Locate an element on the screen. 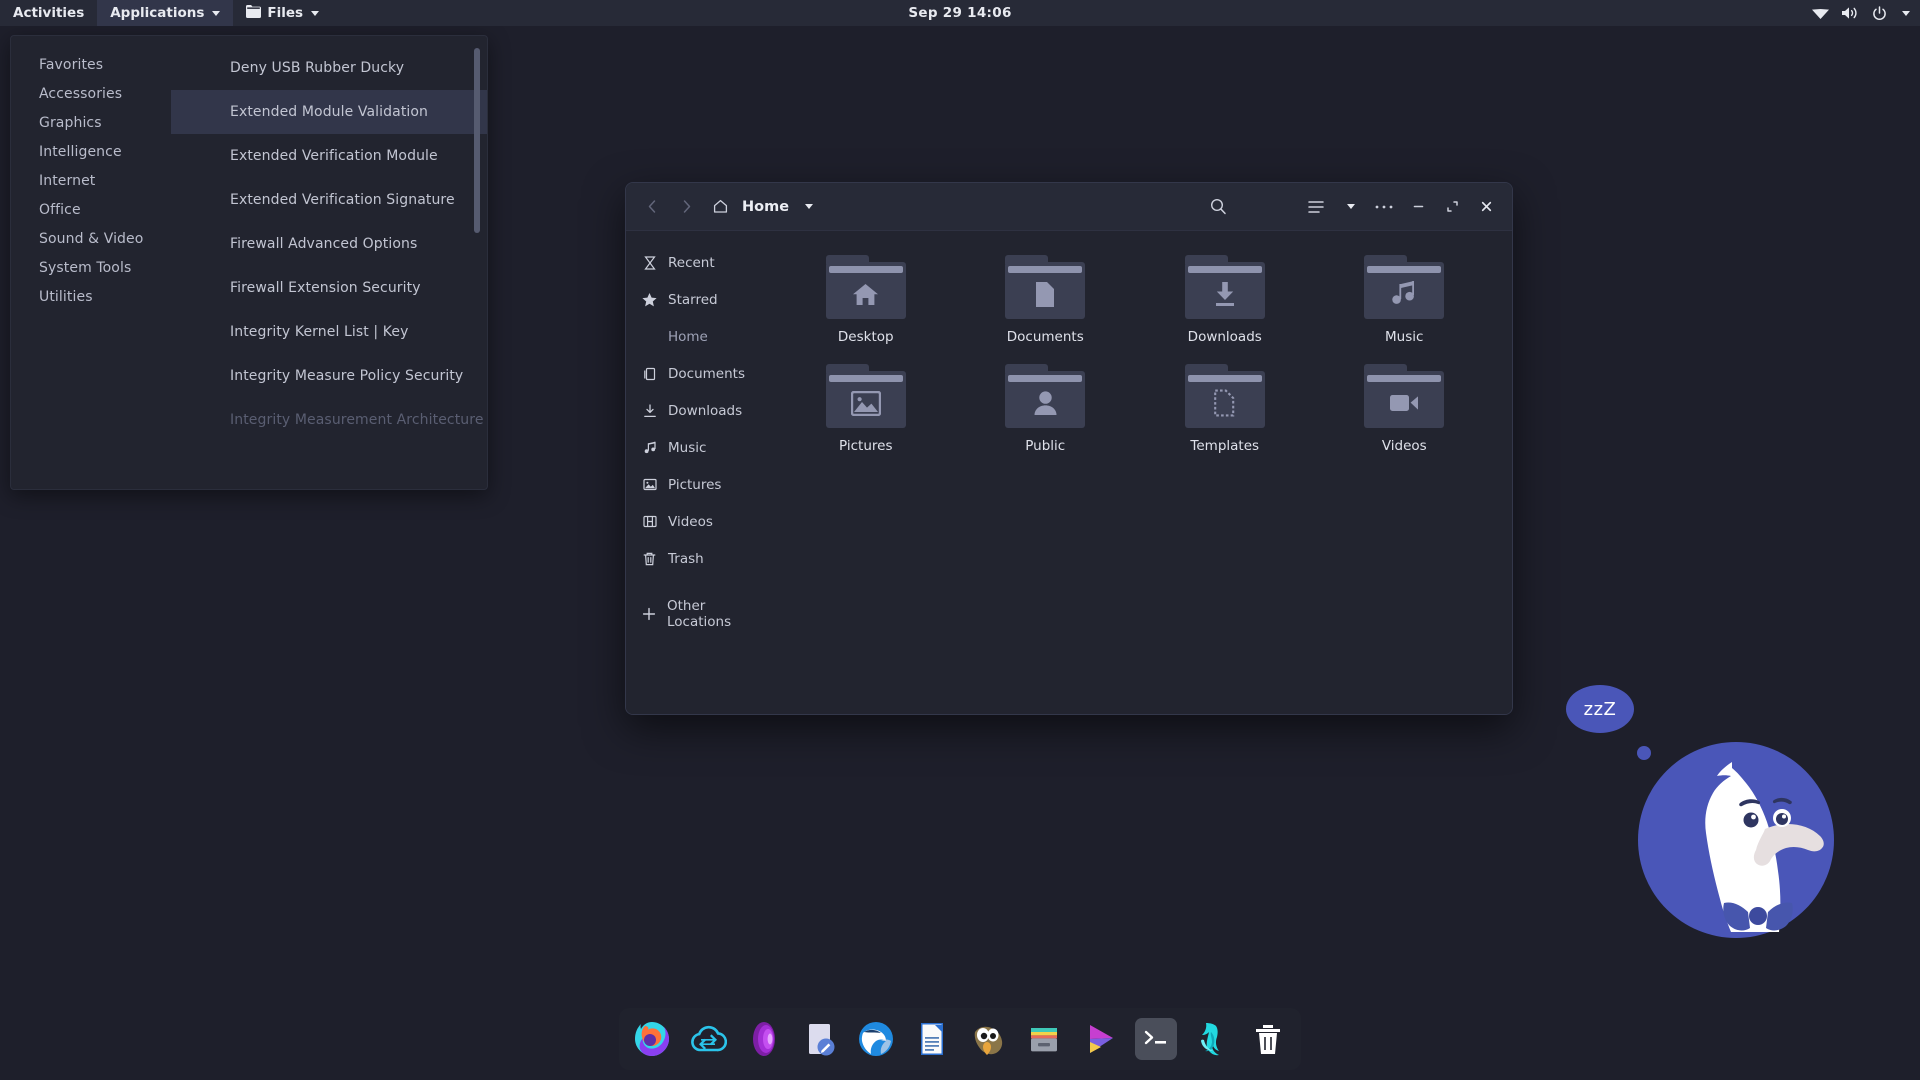  category-label: Graphics is located at coordinates (70, 122).